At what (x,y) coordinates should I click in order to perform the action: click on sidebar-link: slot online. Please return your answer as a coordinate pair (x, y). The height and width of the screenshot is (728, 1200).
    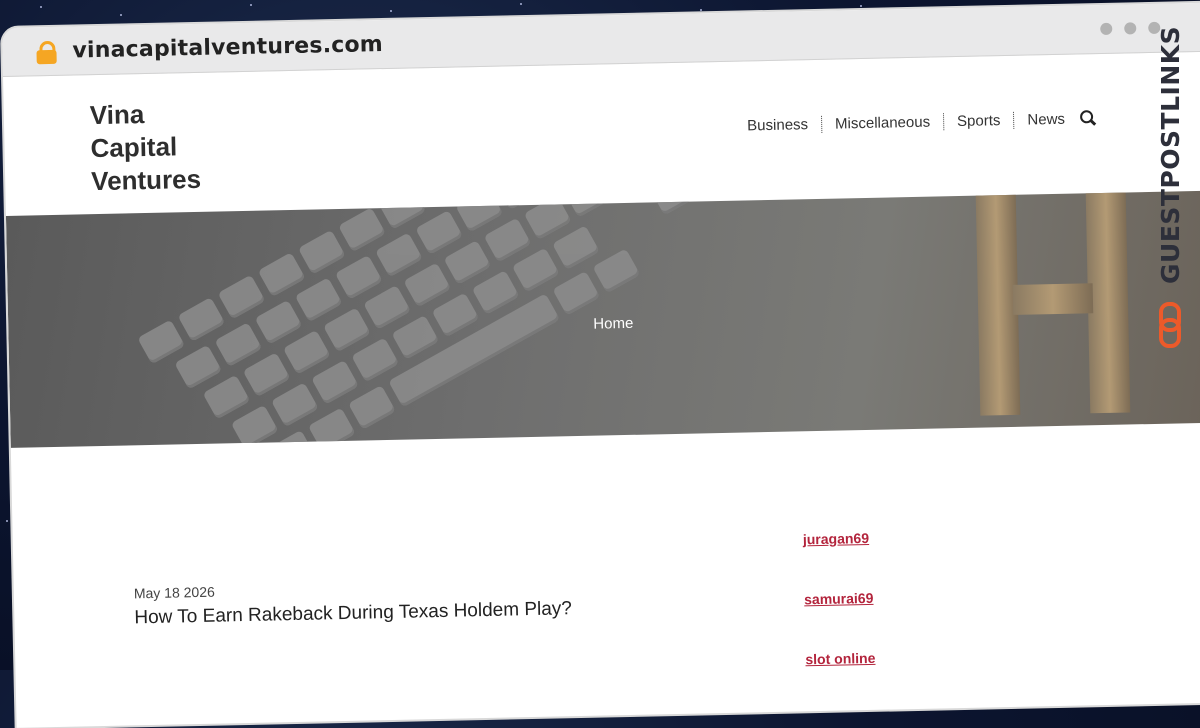
    Looking at the image, I should click on (840, 658).